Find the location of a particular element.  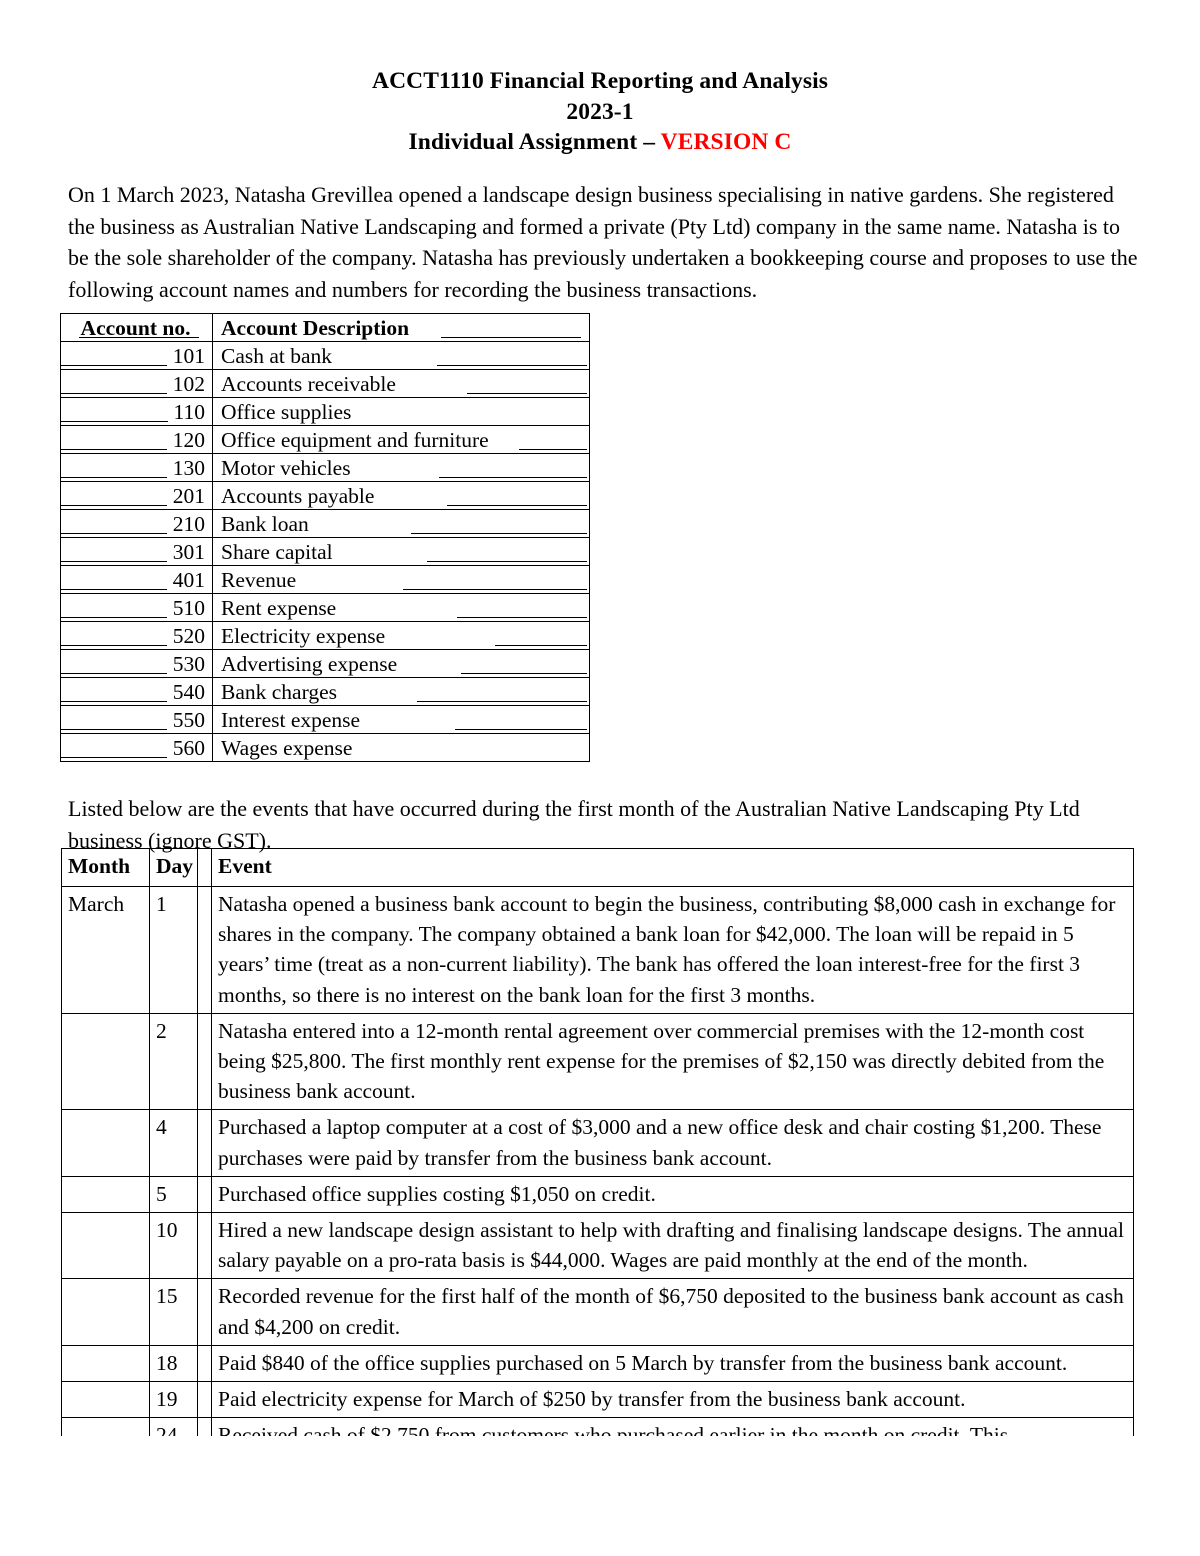

account-number-cell: 520 is located at coordinates (136, 635).